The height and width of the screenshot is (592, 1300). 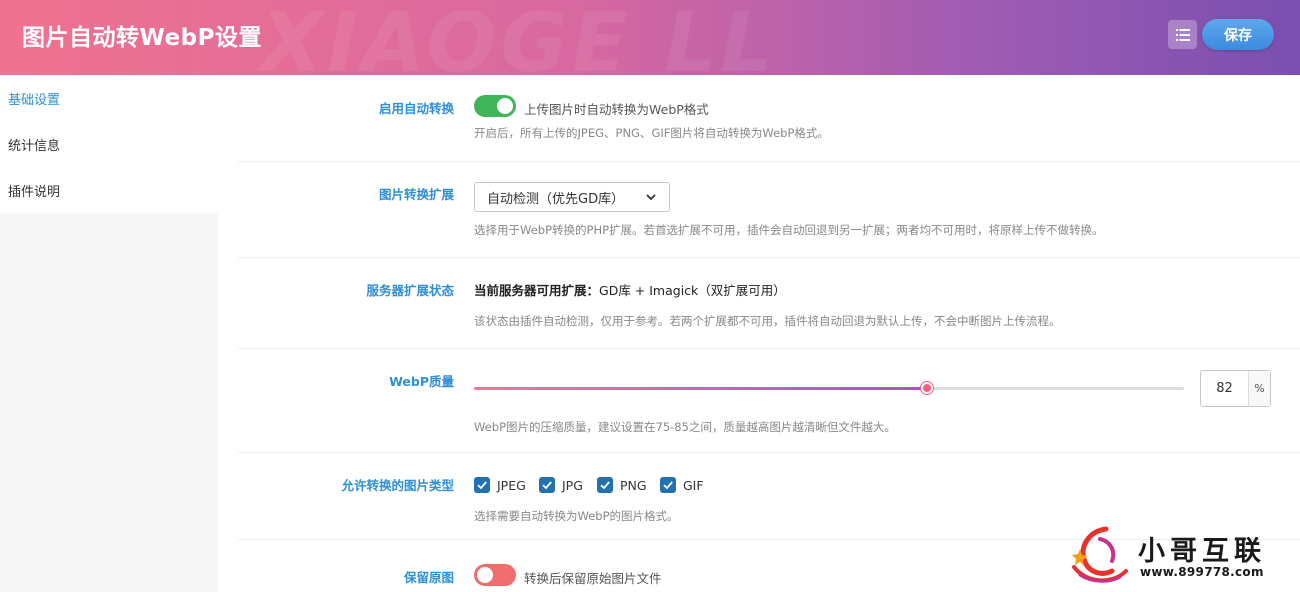 What do you see at coordinates (109, 190) in the screenshot?
I see `sidebar-item-plugin-info: 插件说明` at bounding box center [109, 190].